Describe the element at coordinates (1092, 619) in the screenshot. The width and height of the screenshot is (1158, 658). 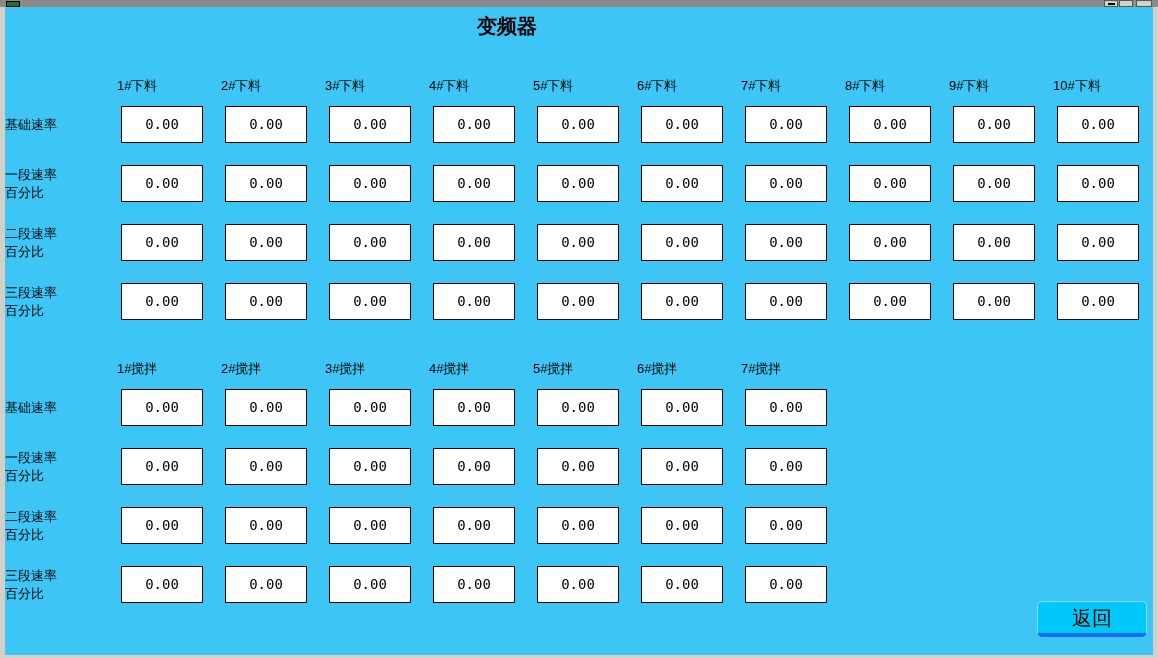
I see `back-button: 返回` at that location.